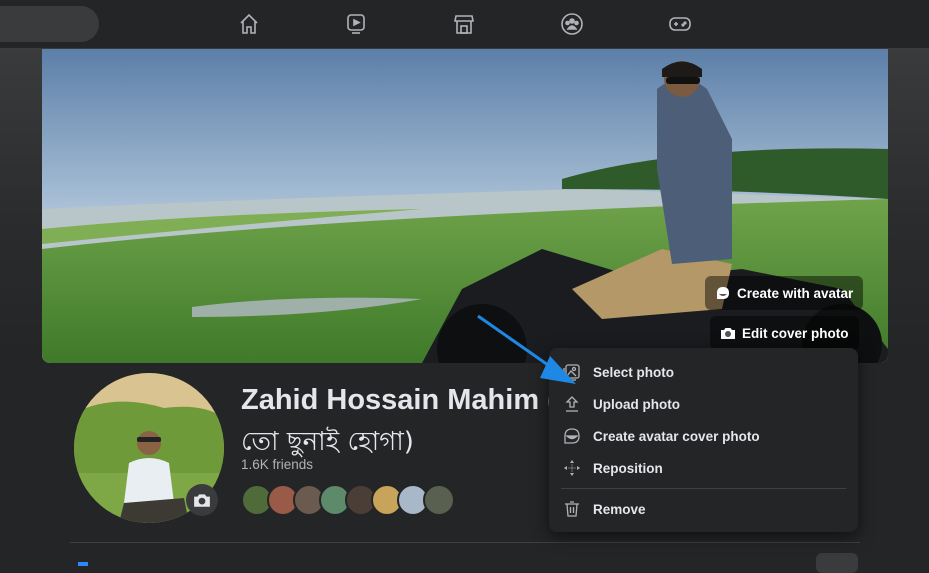  I want to click on menu-item-reposition: Reposition, so click(703, 468).